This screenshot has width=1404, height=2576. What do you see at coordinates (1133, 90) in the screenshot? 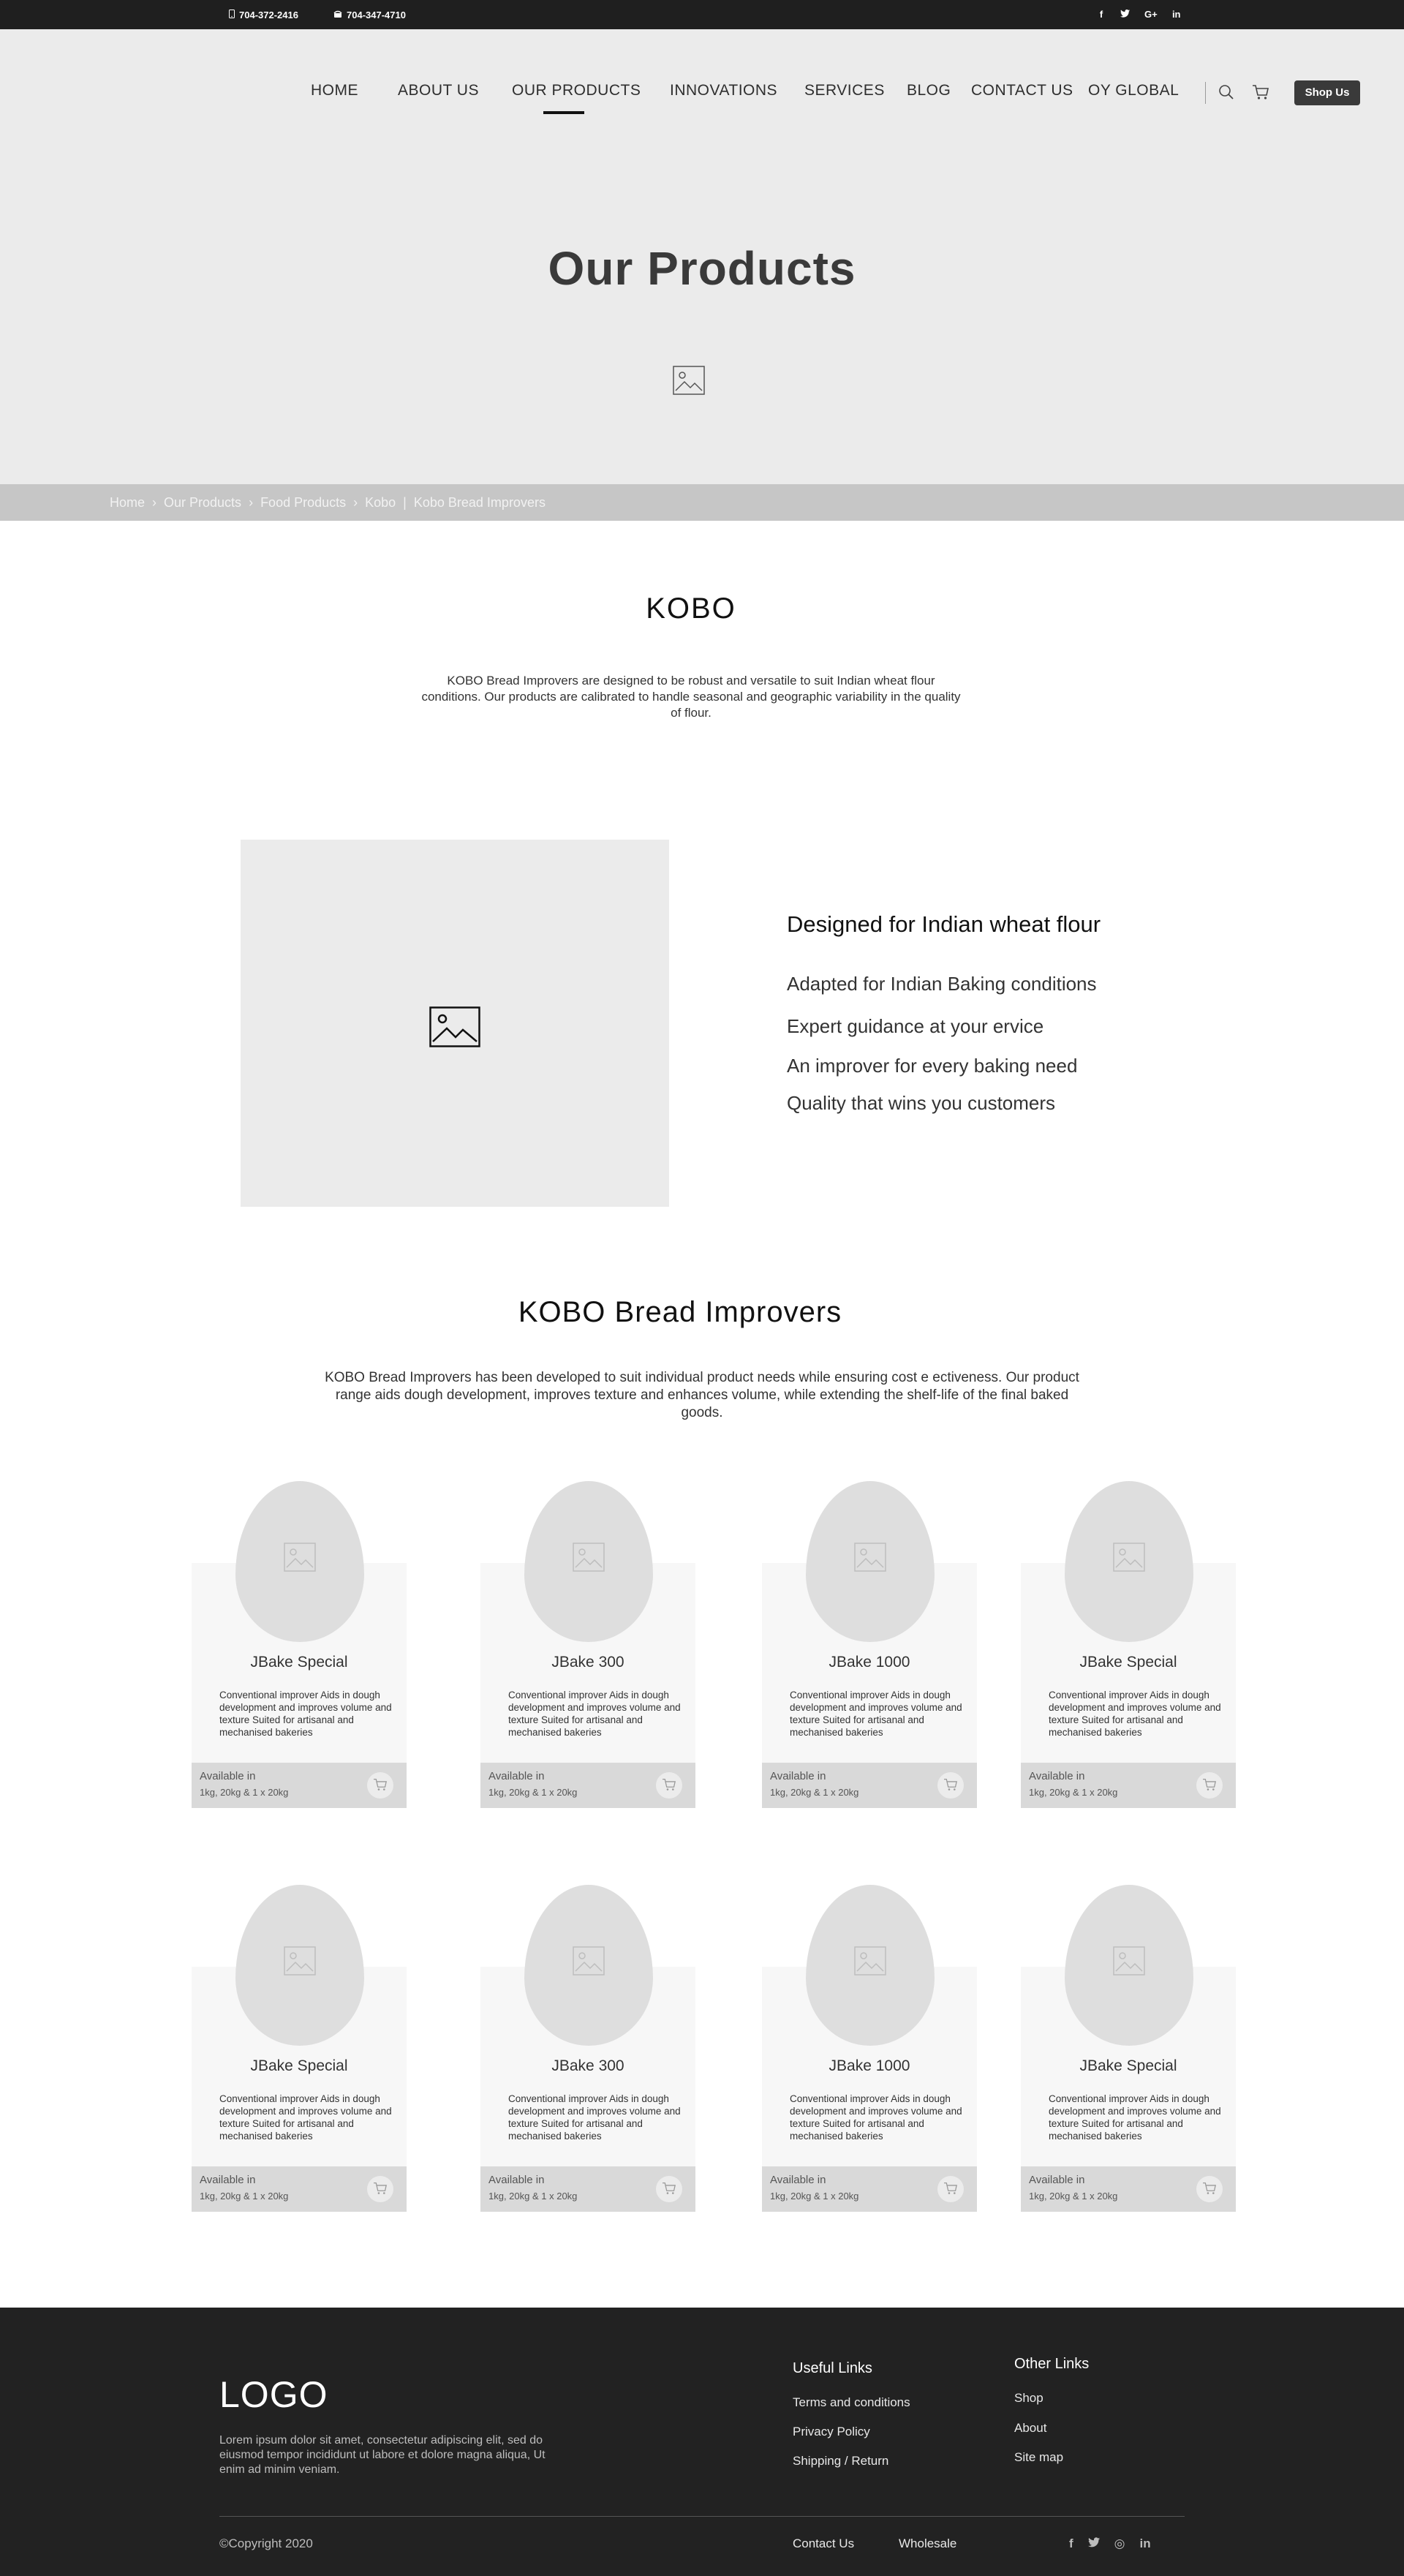
I see `nav-item-oy-global: OY GLOBAL` at bounding box center [1133, 90].